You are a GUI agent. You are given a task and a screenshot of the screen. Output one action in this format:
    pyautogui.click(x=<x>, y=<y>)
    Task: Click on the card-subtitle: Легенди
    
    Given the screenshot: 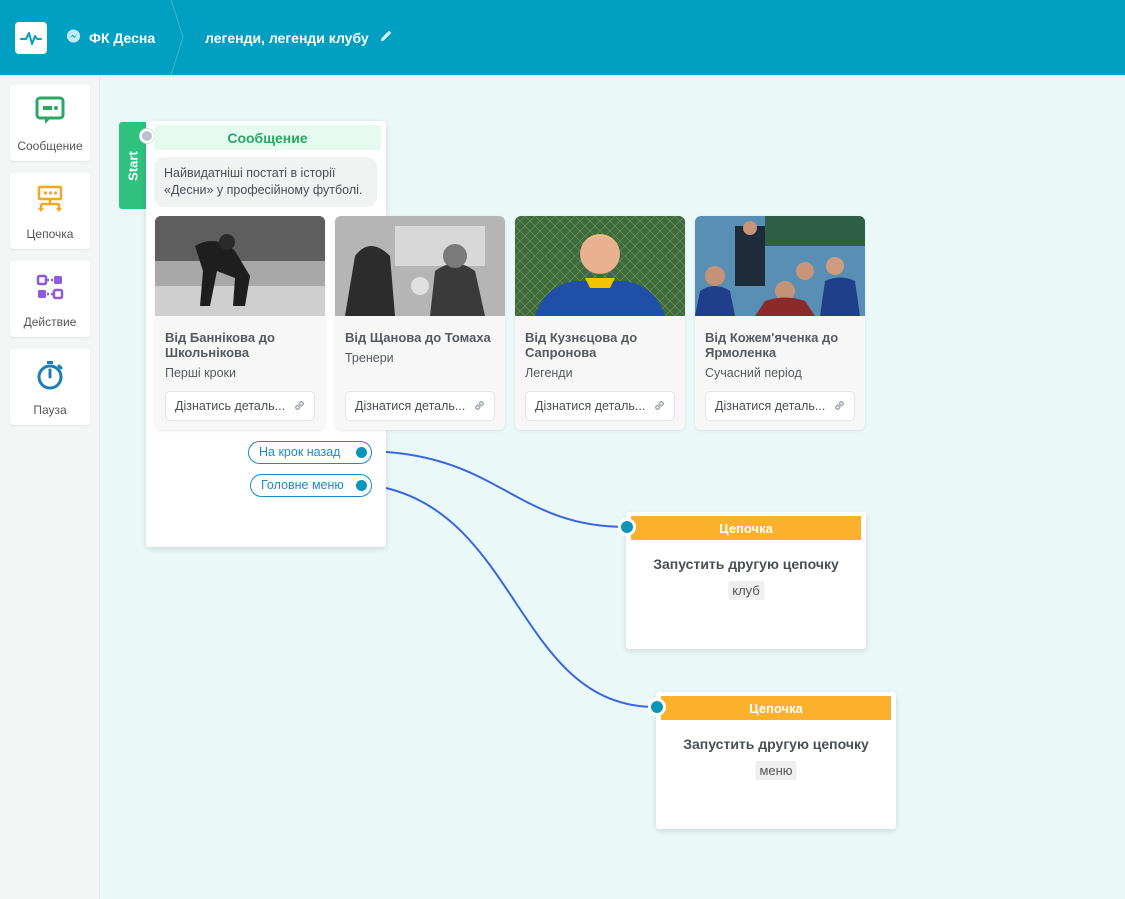 What is the action you would take?
    pyautogui.click(x=549, y=373)
    